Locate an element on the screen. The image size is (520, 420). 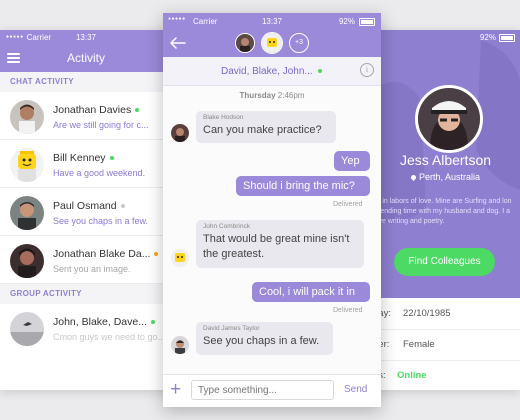
date-day: Thursday is located at coordinates (257, 95).